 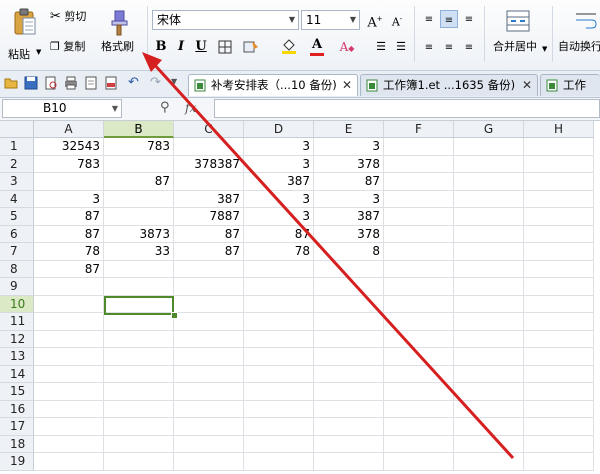 What do you see at coordinates (578, 35) in the screenshot?
I see `wrap-text-button: 自动换行` at bounding box center [578, 35].